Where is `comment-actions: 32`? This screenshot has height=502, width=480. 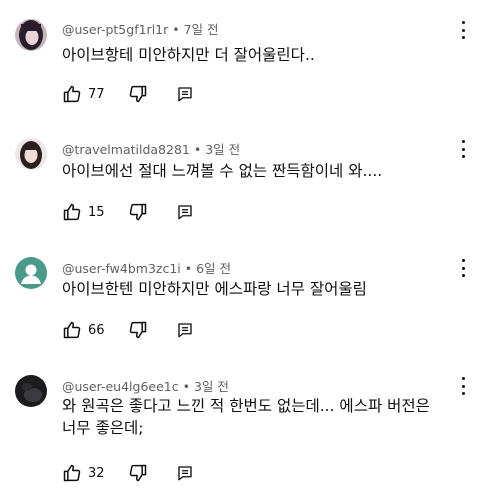 comment-actions: 32 is located at coordinates (128, 473).